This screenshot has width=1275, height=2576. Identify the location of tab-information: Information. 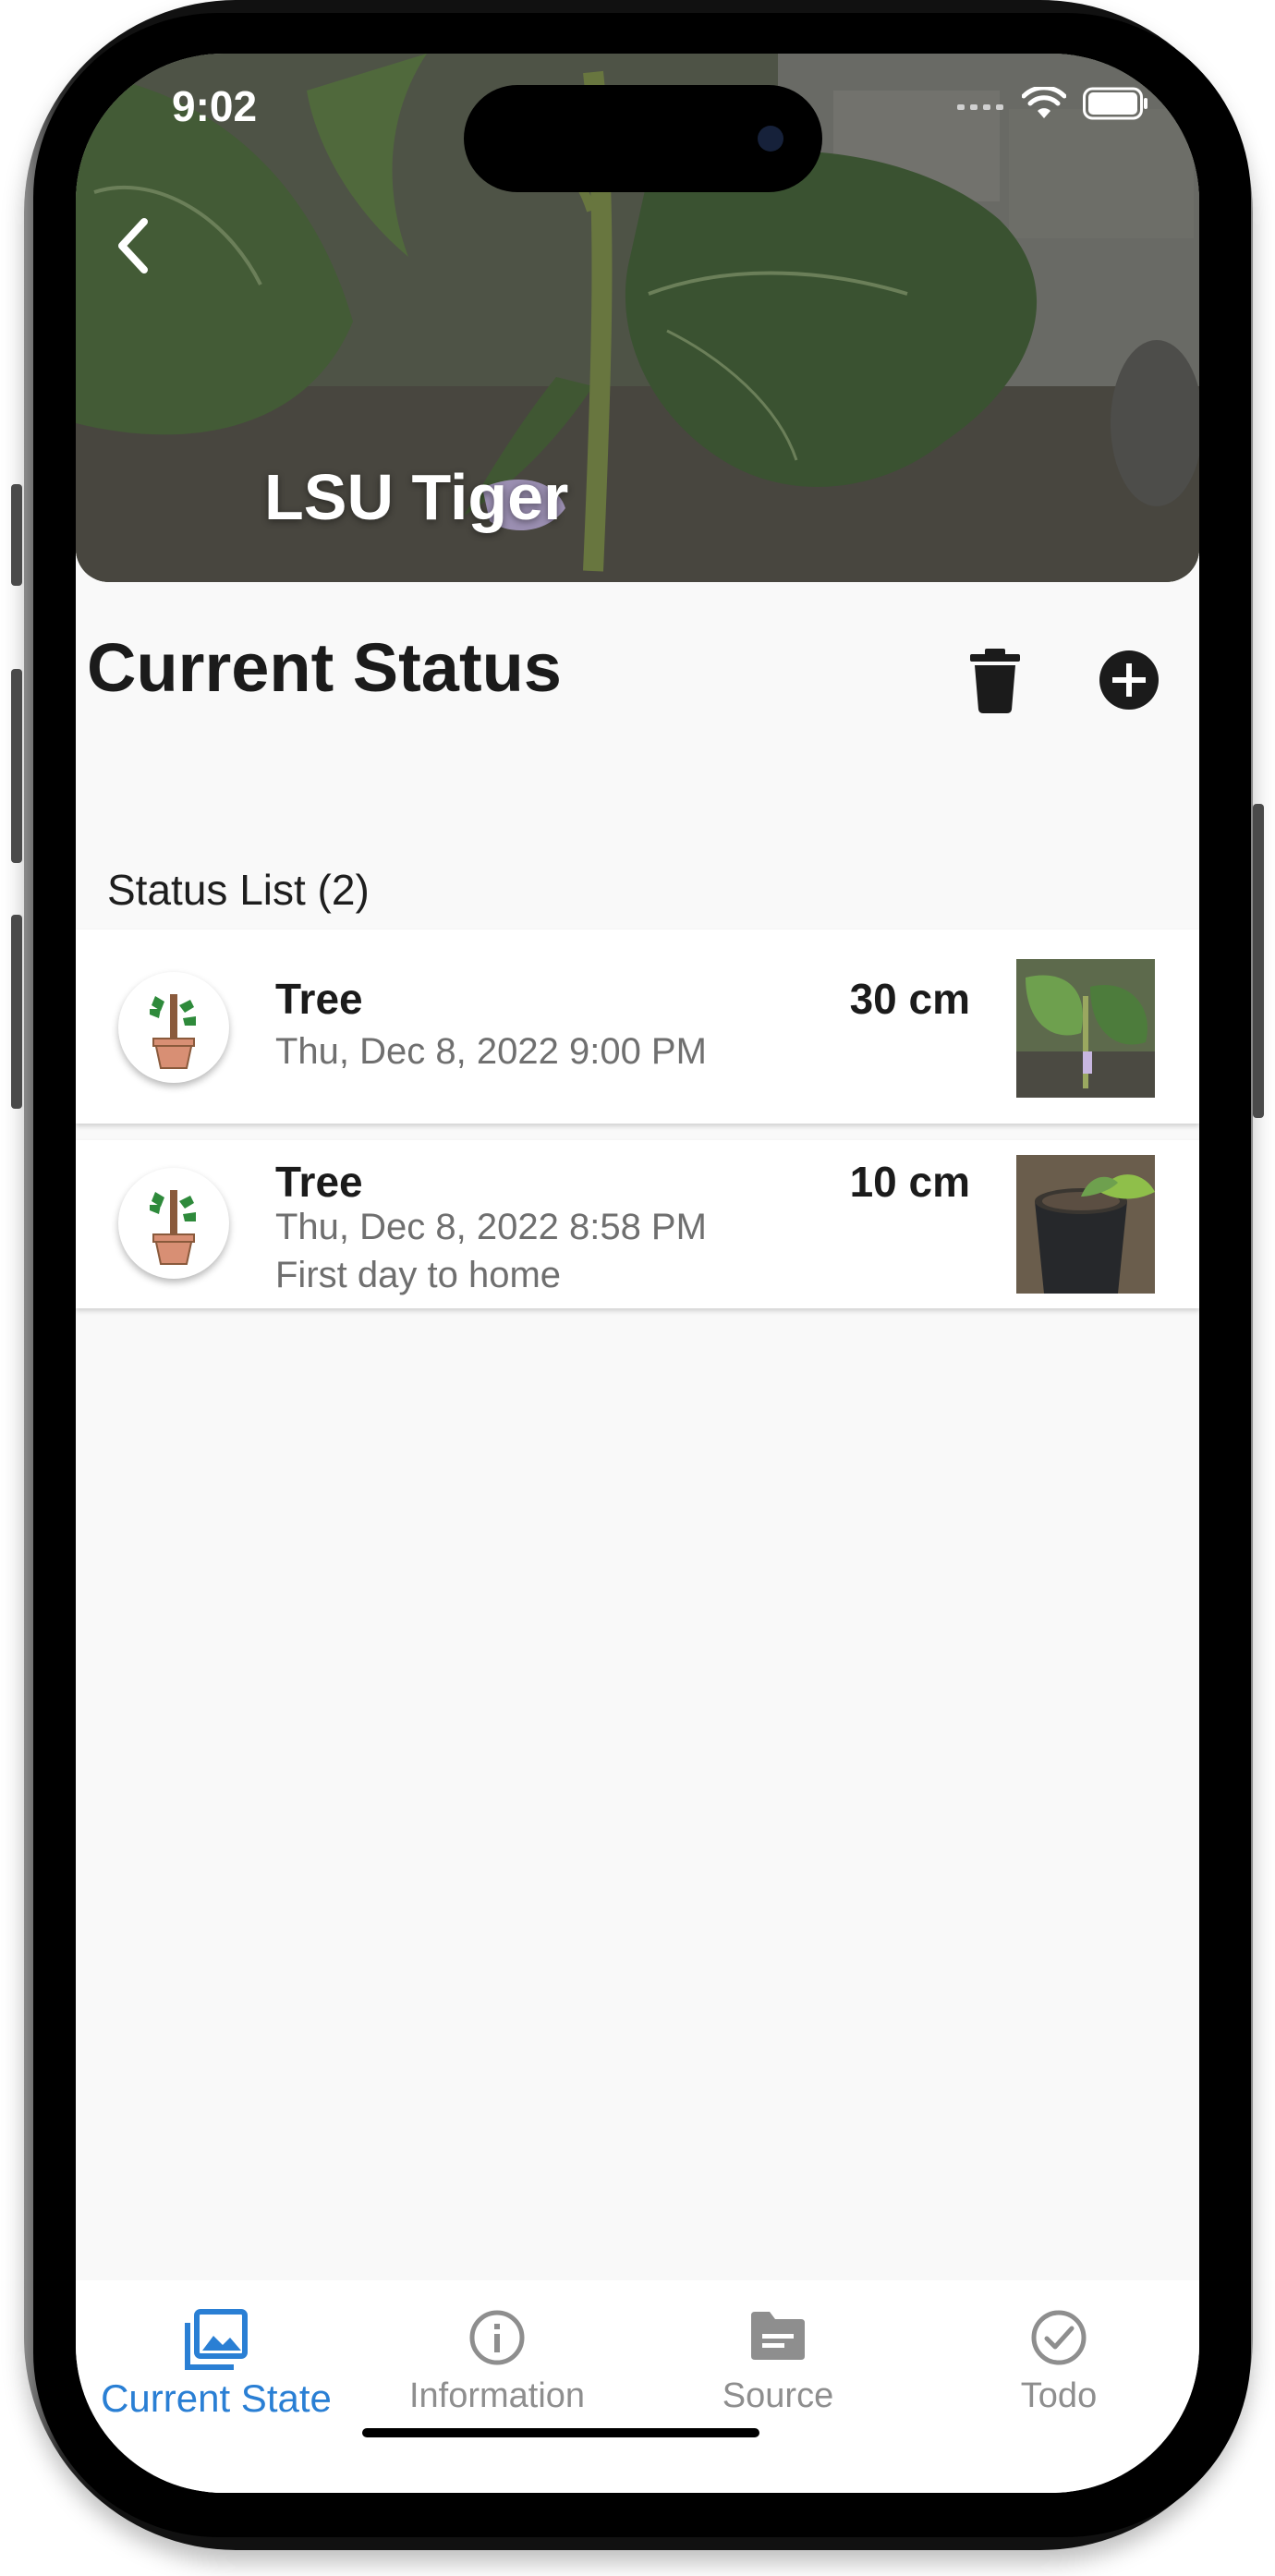
(497, 2354).